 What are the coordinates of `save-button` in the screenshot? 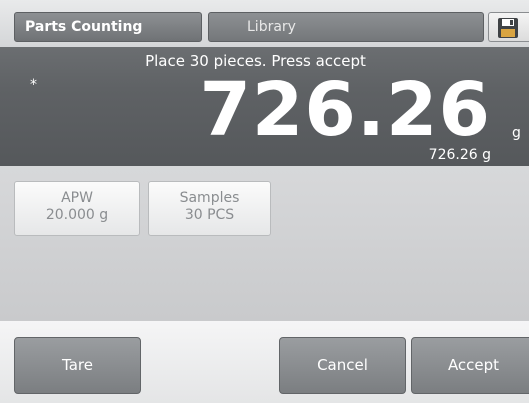 It's located at (508, 27).